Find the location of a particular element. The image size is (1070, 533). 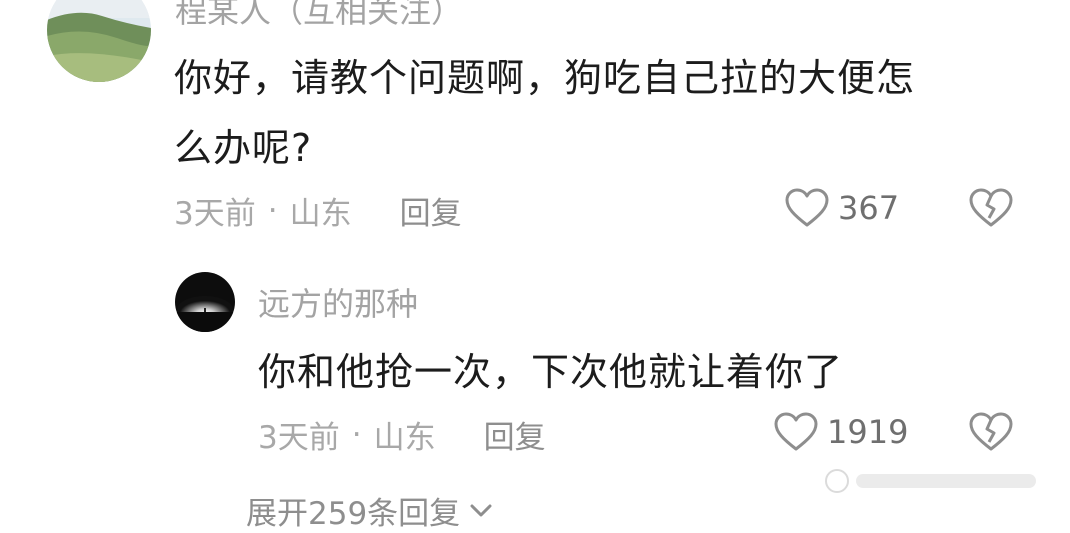

comment-like-button: 367 is located at coordinates (841, 208).